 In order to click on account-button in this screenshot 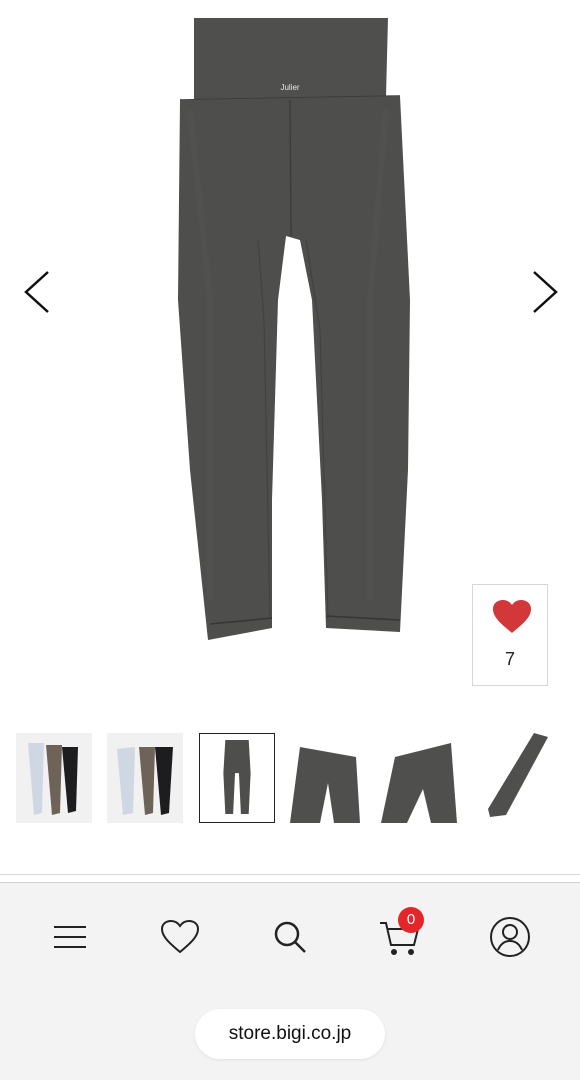, I will do `click(510, 937)`.